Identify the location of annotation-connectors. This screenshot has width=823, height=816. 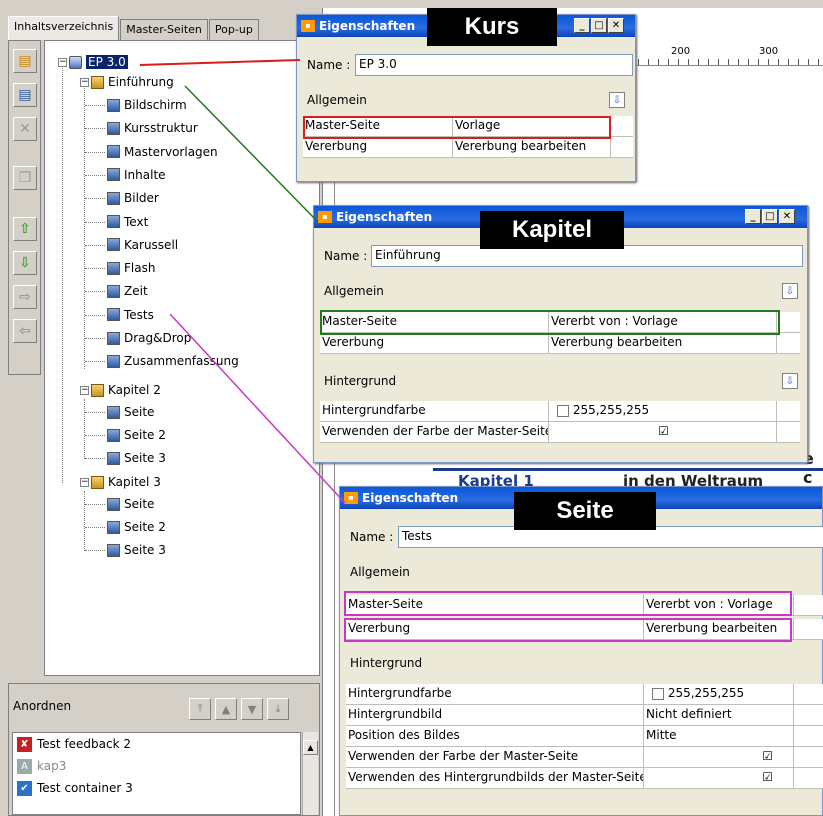
(242, 281).